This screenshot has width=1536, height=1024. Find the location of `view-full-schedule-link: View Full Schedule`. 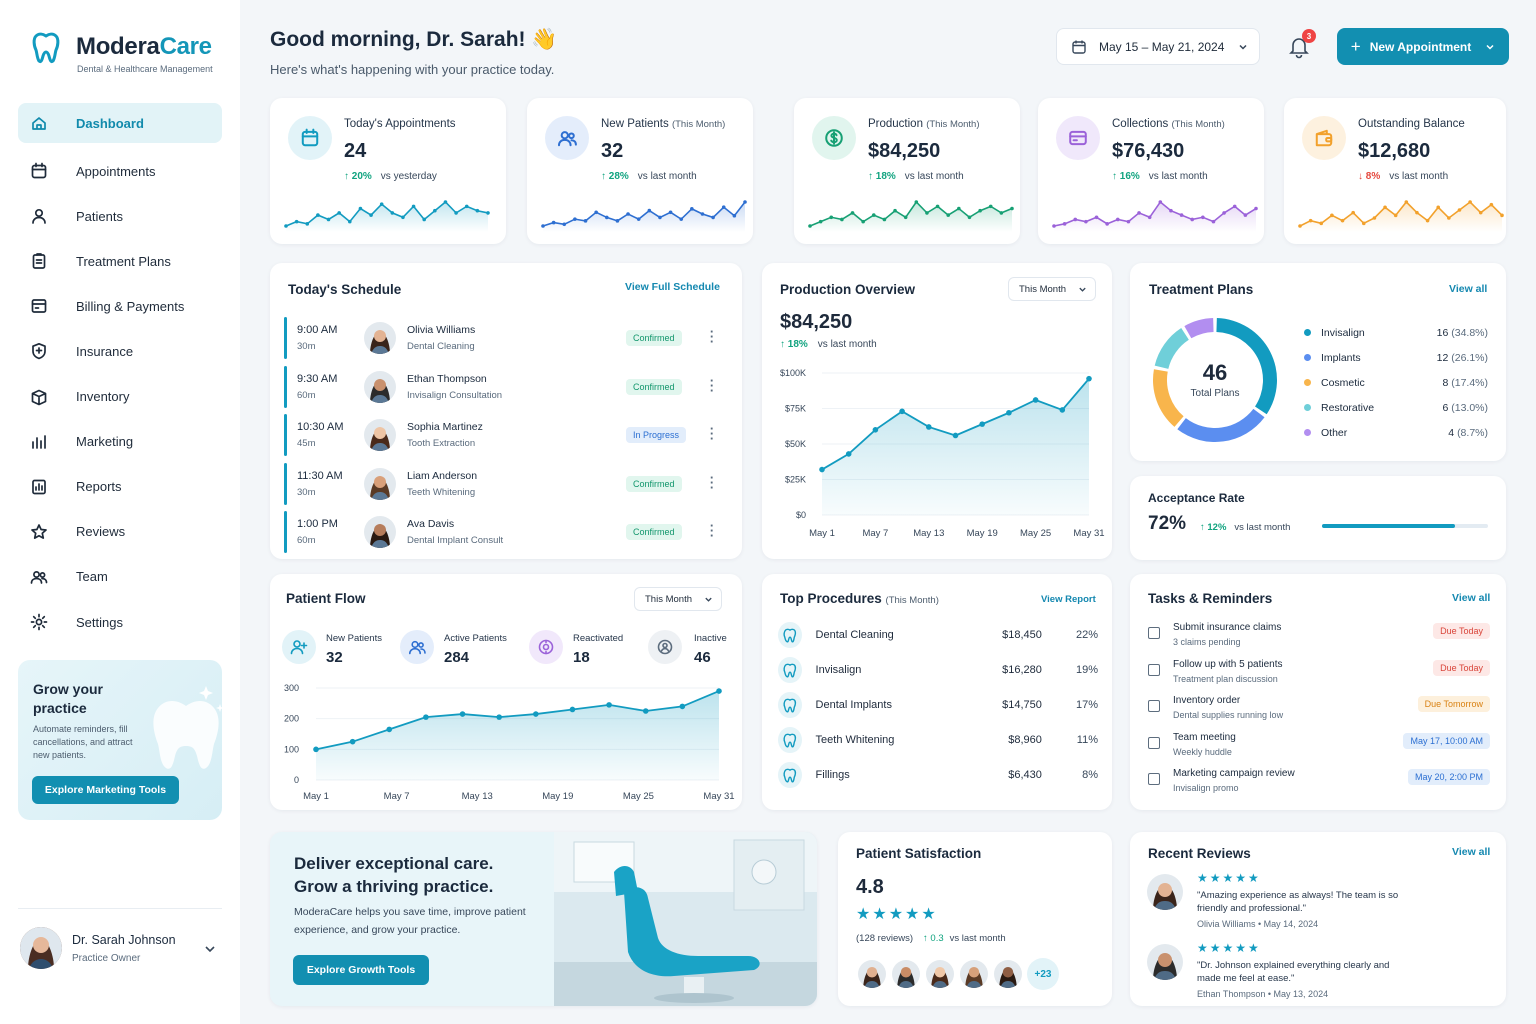

view-full-schedule-link: View Full Schedule is located at coordinates (672, 287).